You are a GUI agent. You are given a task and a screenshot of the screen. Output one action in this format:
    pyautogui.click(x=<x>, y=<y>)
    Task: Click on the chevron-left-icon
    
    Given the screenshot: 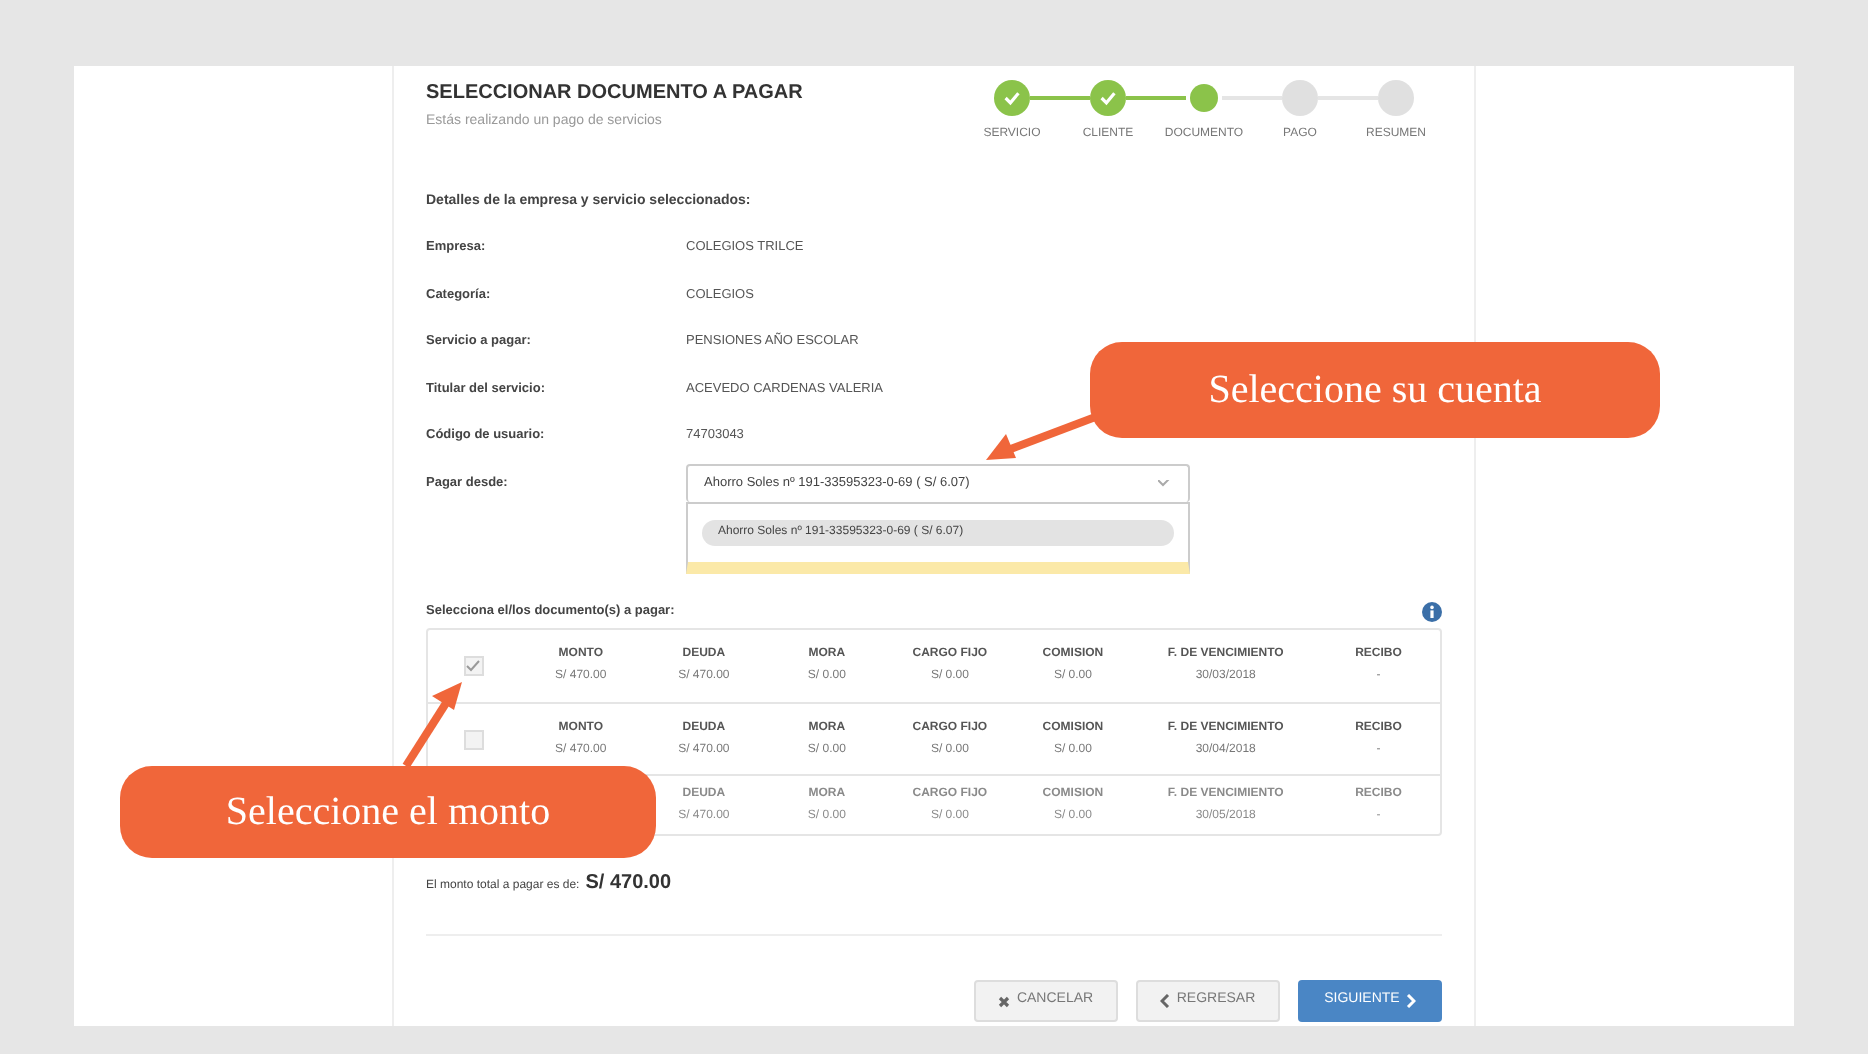 What is the action you would take?
    pyautogui.click(x=1165, y=1001)
    